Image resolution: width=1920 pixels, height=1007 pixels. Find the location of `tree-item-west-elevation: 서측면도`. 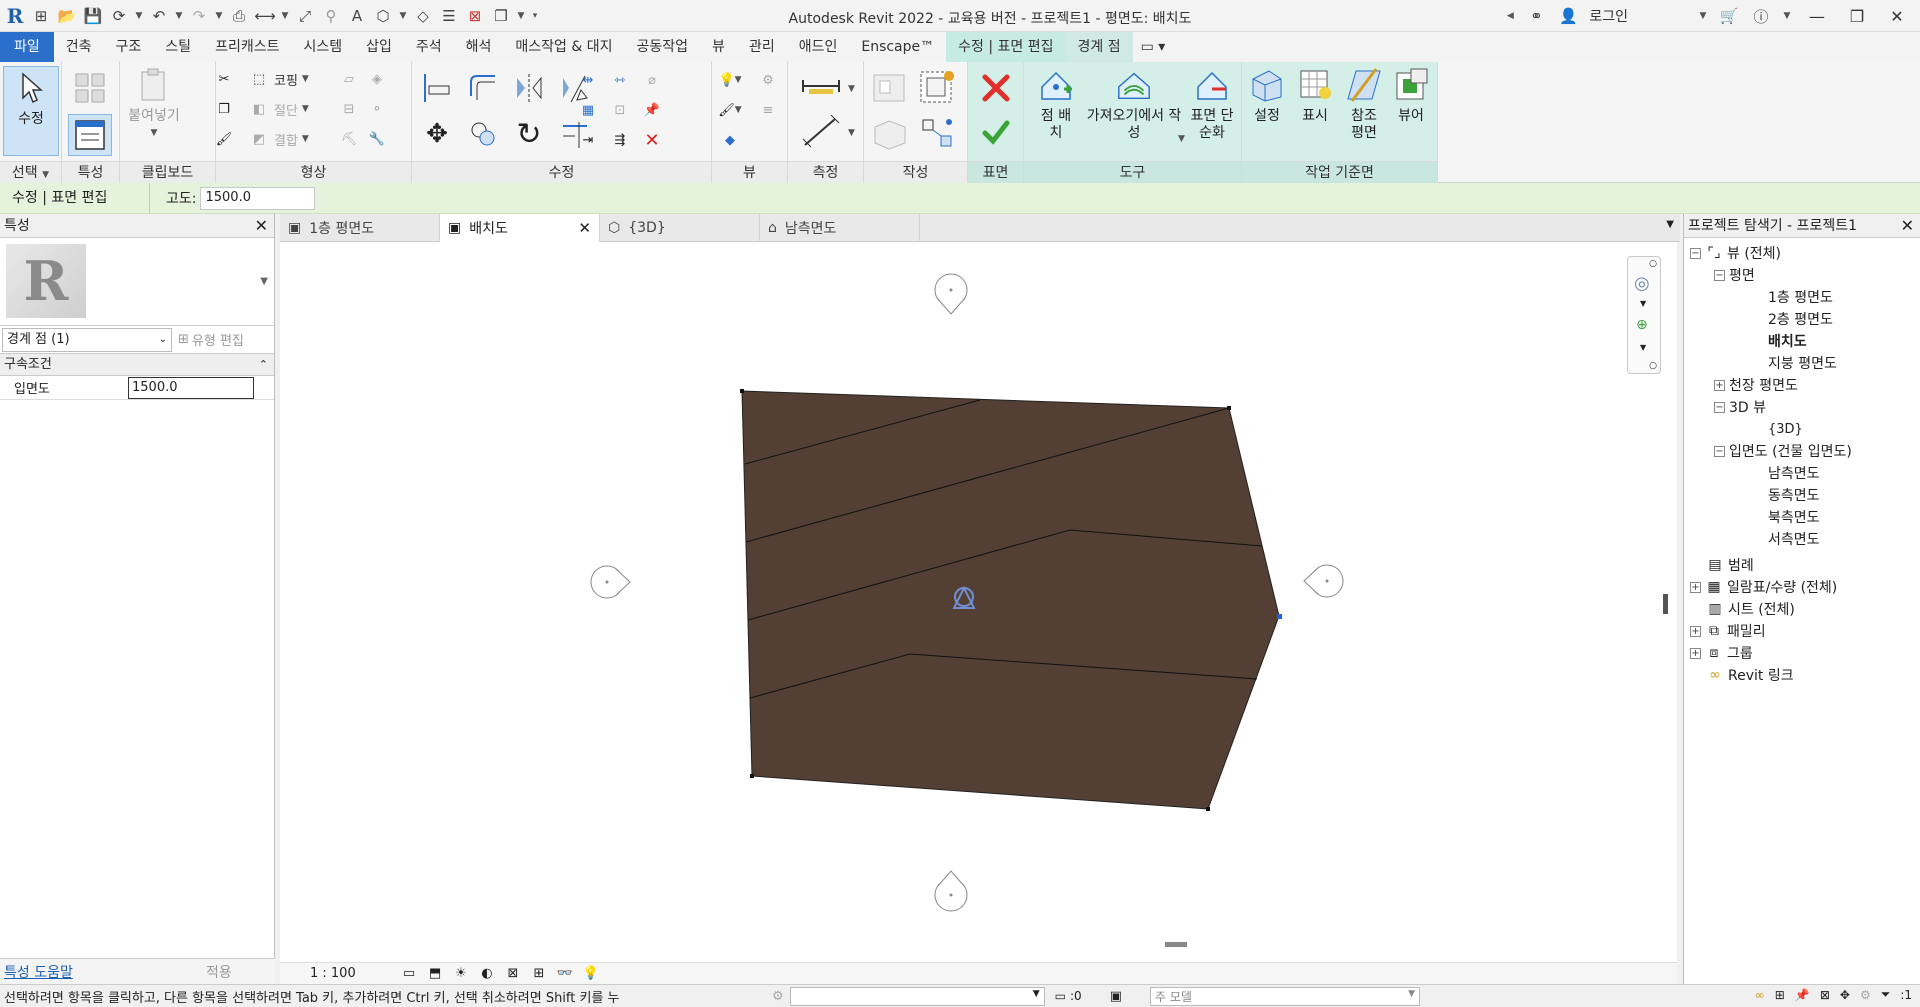

tree-item-west-elevation: 서측면도 is located at coordinates (1794, 539).